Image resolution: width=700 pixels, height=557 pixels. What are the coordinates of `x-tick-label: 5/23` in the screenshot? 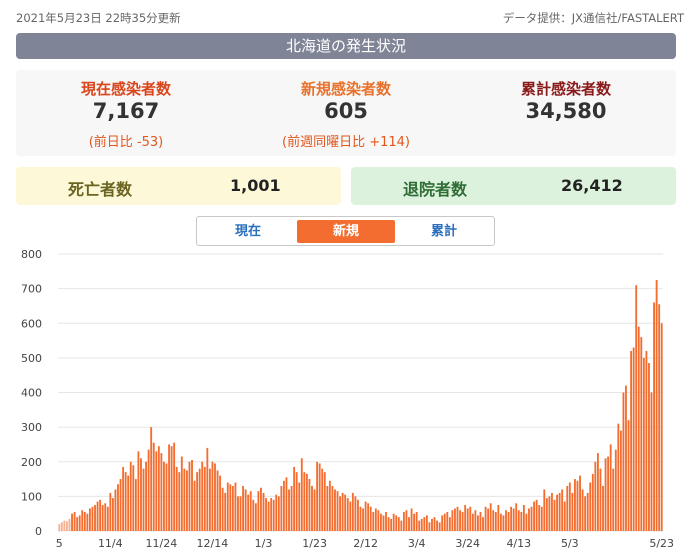 It's located at (661, 543).